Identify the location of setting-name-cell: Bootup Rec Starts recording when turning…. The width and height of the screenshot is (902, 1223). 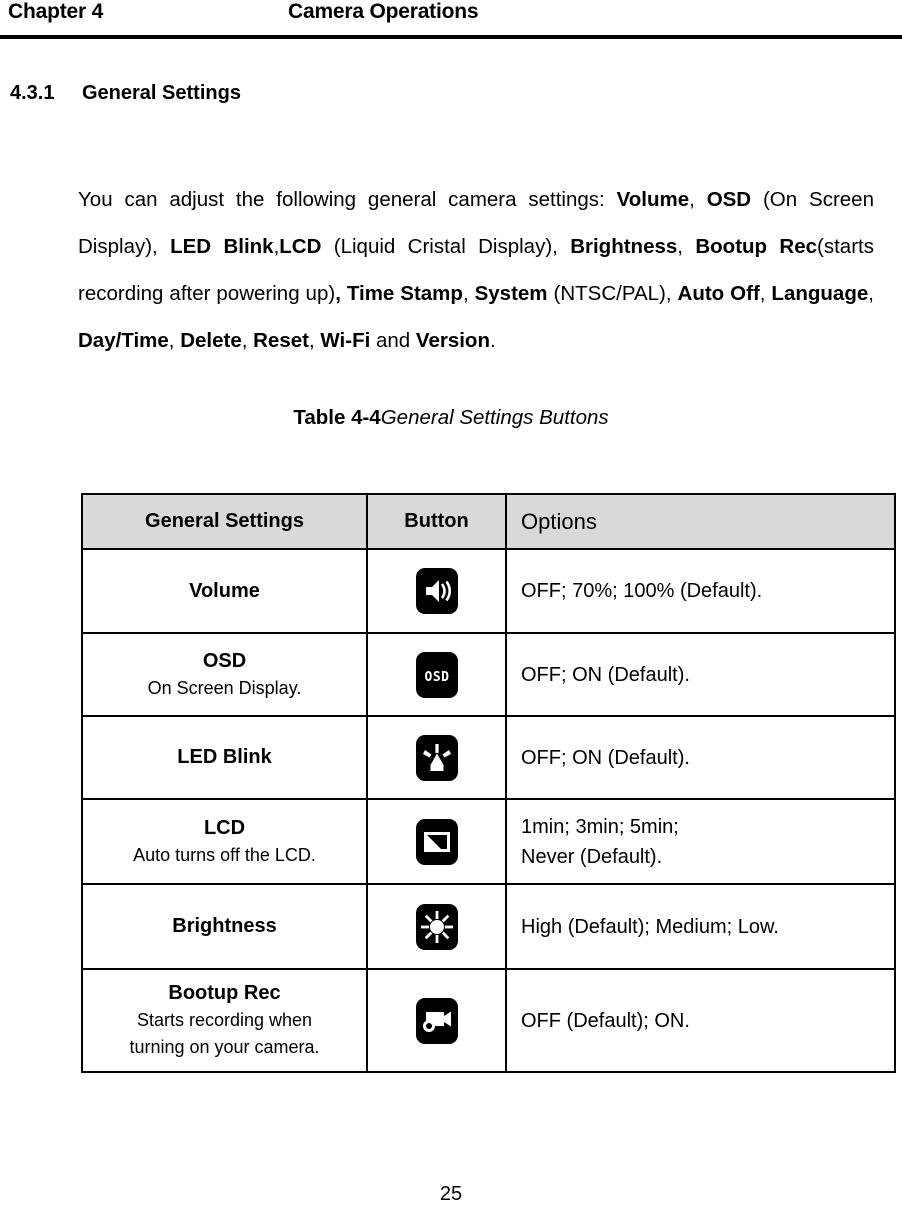
(224, 1020).